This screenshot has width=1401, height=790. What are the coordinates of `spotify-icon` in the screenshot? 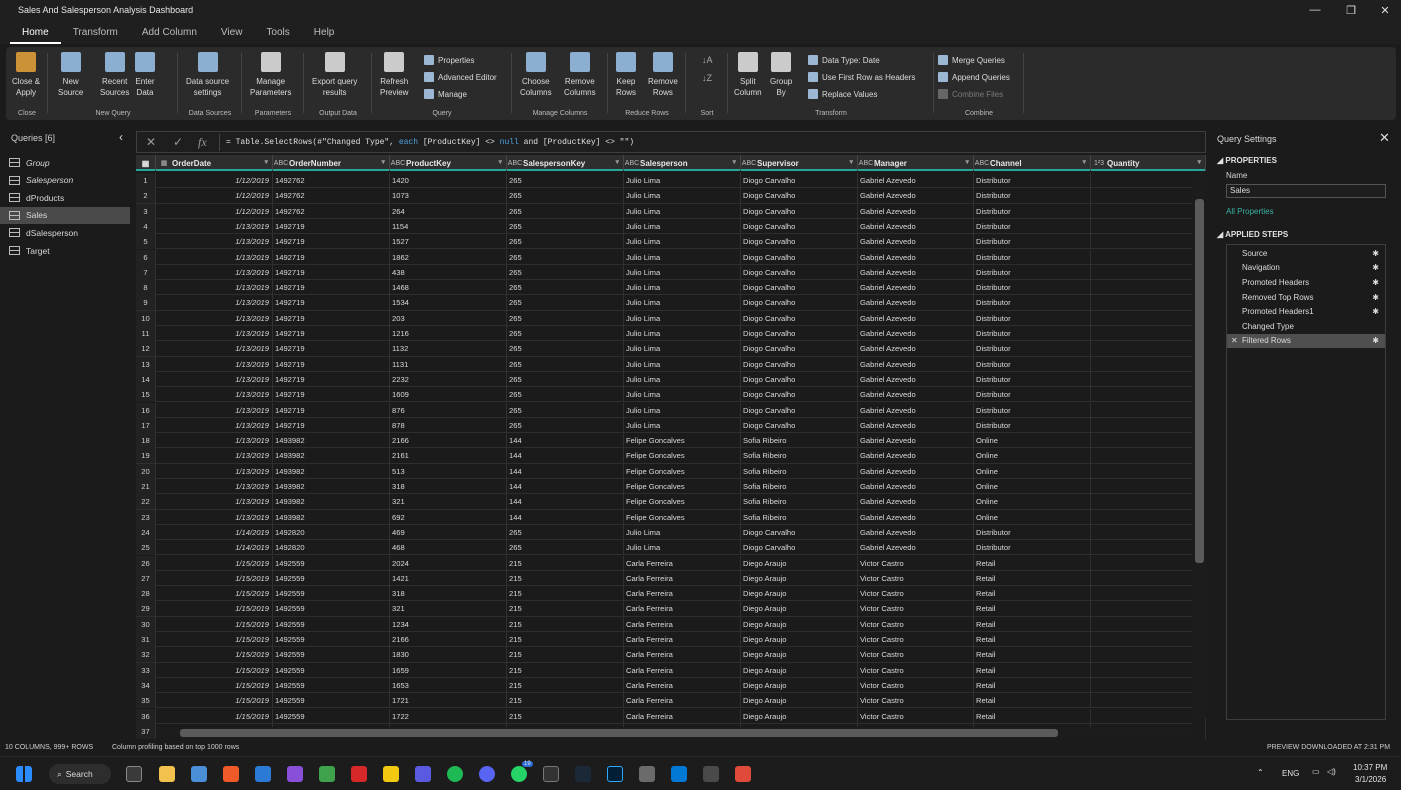 It's located at (455, 774).